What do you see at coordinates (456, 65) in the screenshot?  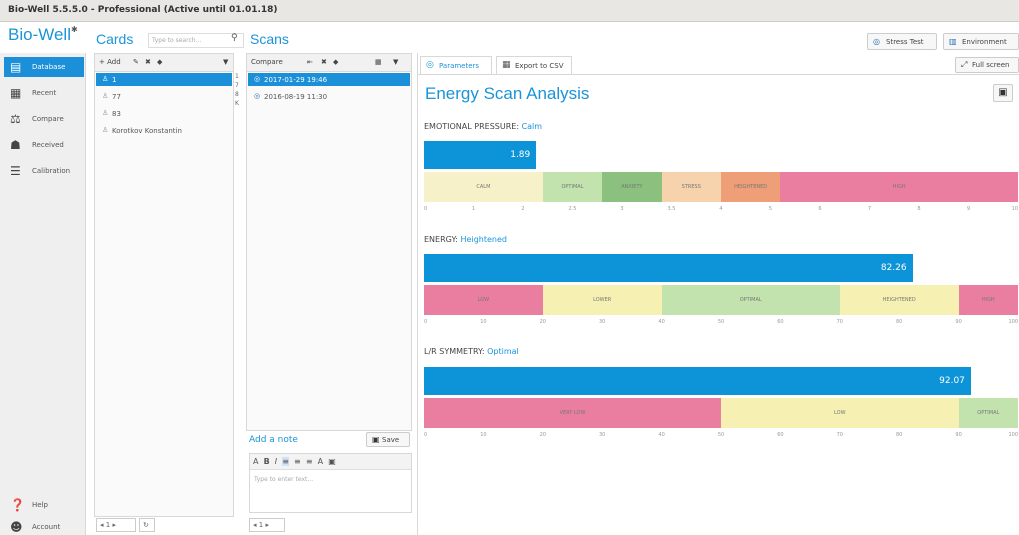 I see `tab-parameters: ◎ Parameters` at bounding box center [456, 65].